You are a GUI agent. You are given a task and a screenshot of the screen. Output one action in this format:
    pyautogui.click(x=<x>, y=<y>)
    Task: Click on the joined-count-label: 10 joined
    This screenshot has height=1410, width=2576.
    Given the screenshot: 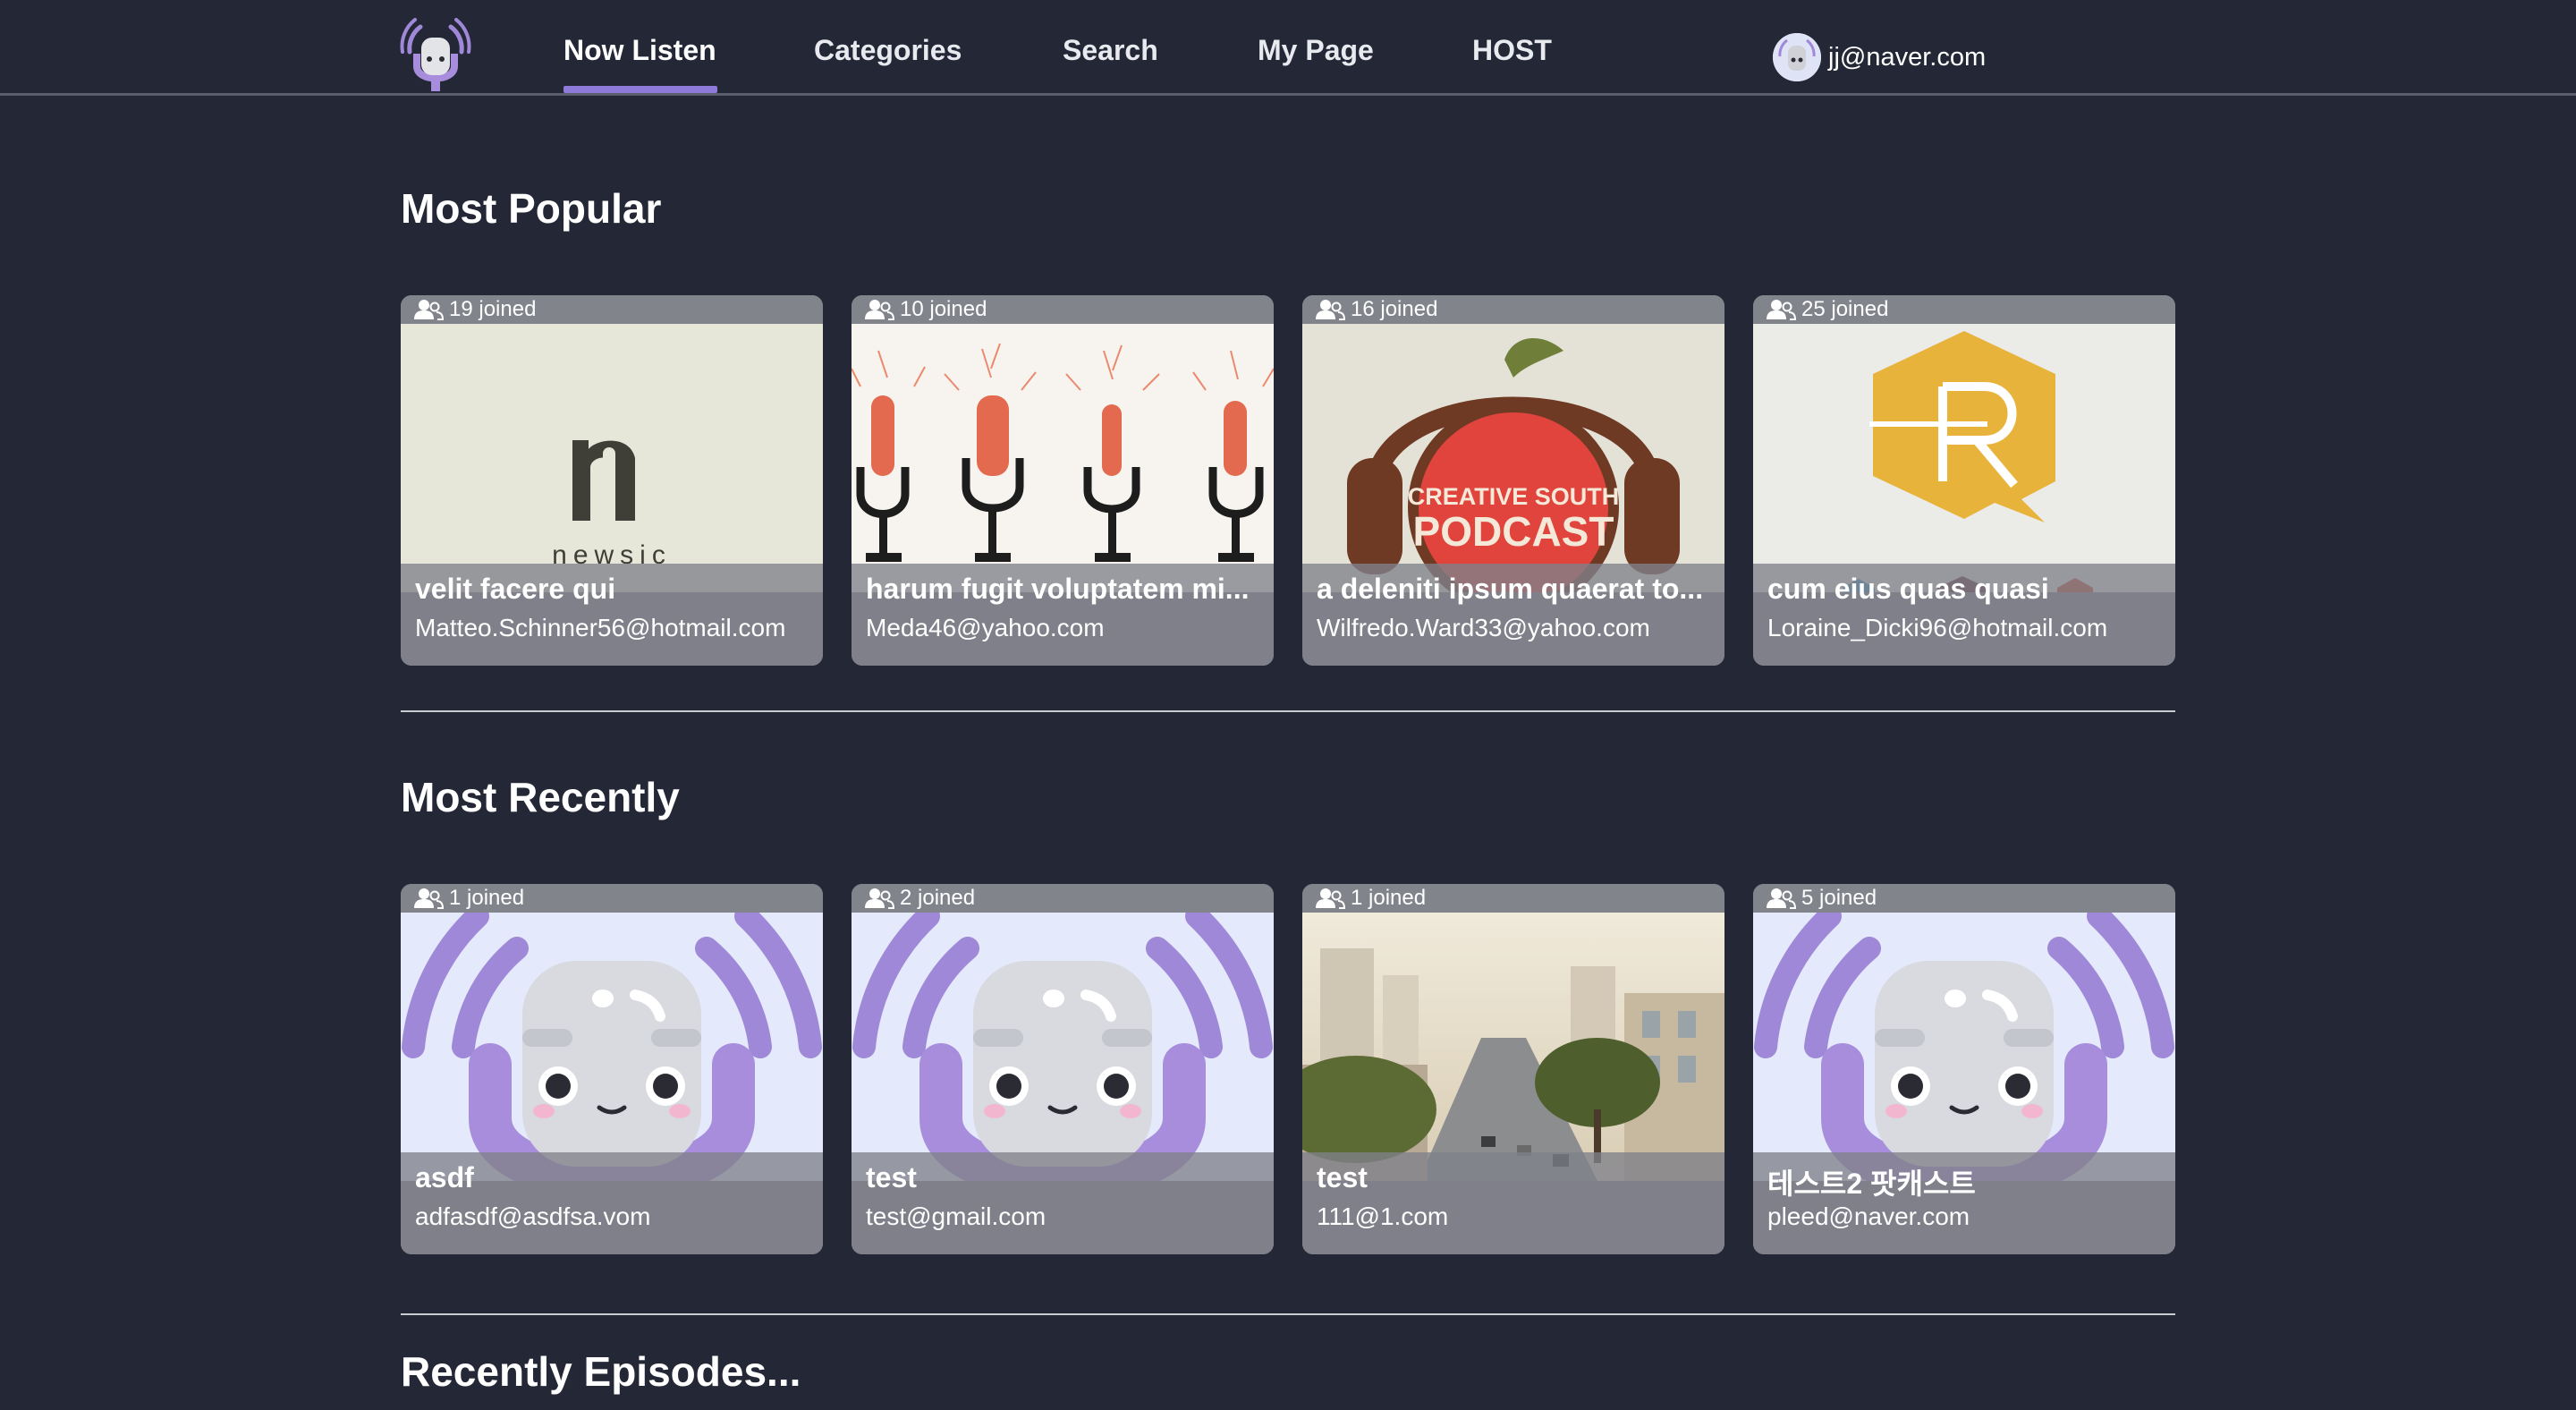 What is the action you would take?
    pyautogui.click(x=943, y=309)
    